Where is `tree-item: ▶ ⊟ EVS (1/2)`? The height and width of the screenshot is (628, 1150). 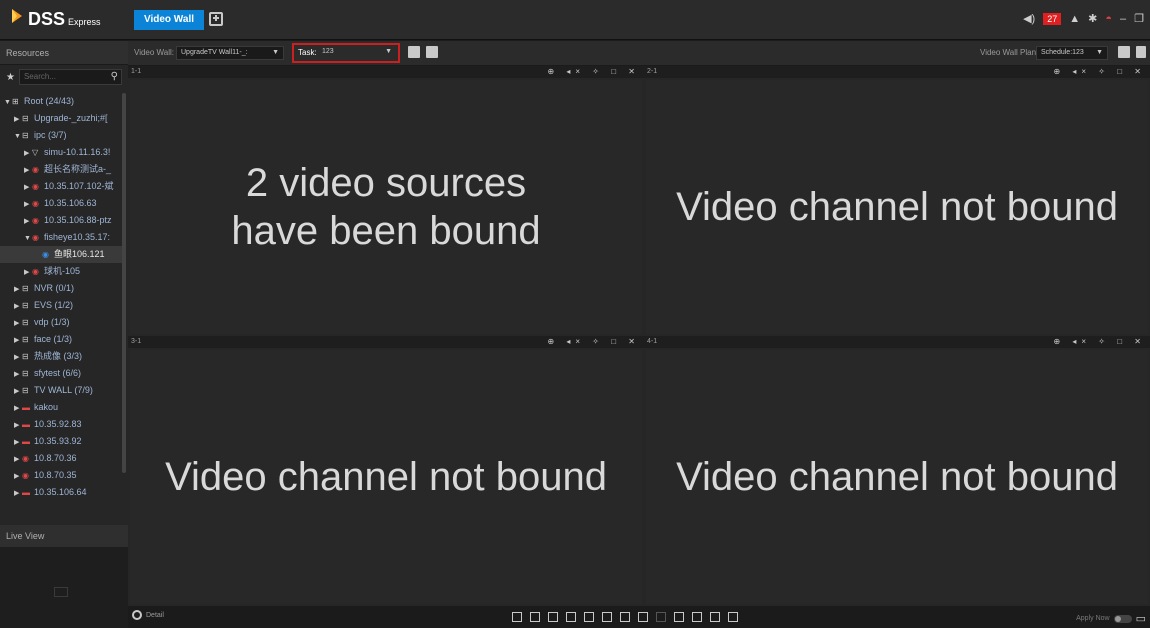
tree-item: ▶ ⊟ EVS (1/2) is located at coordinates (62, 305).